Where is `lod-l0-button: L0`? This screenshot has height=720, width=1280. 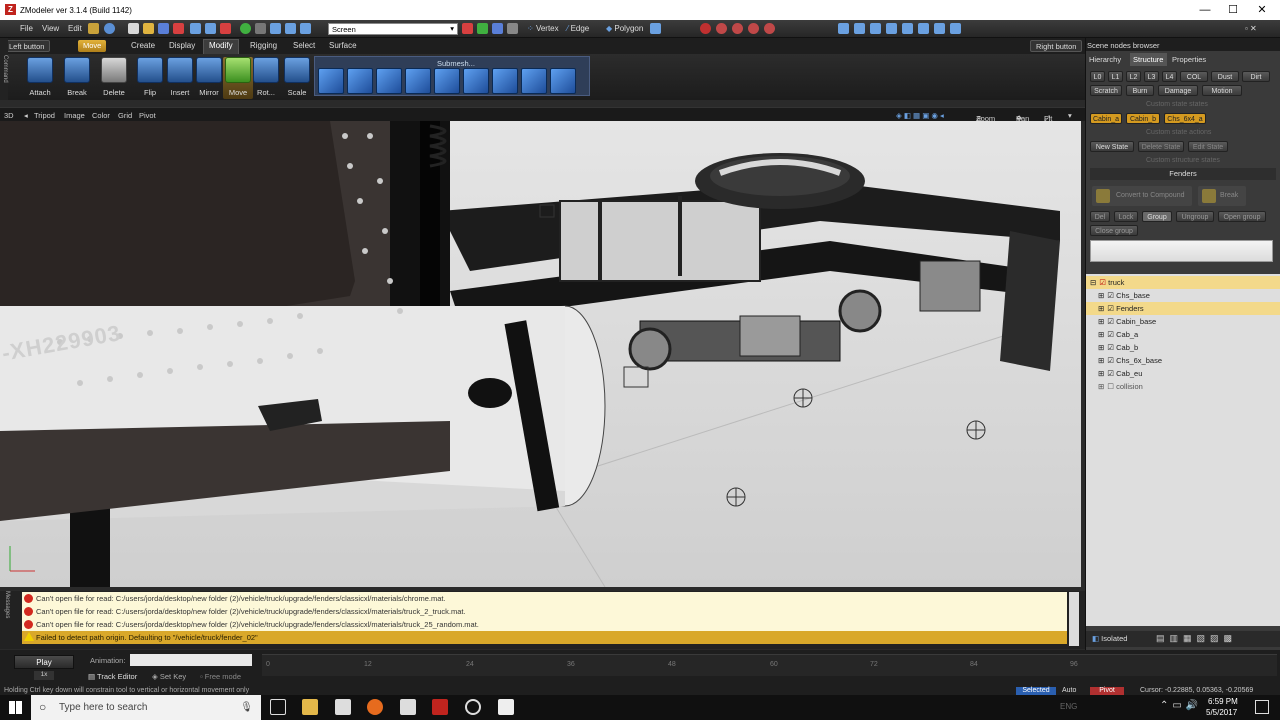 lod-l0-button: L0 is located at coordinates (1097, 76).